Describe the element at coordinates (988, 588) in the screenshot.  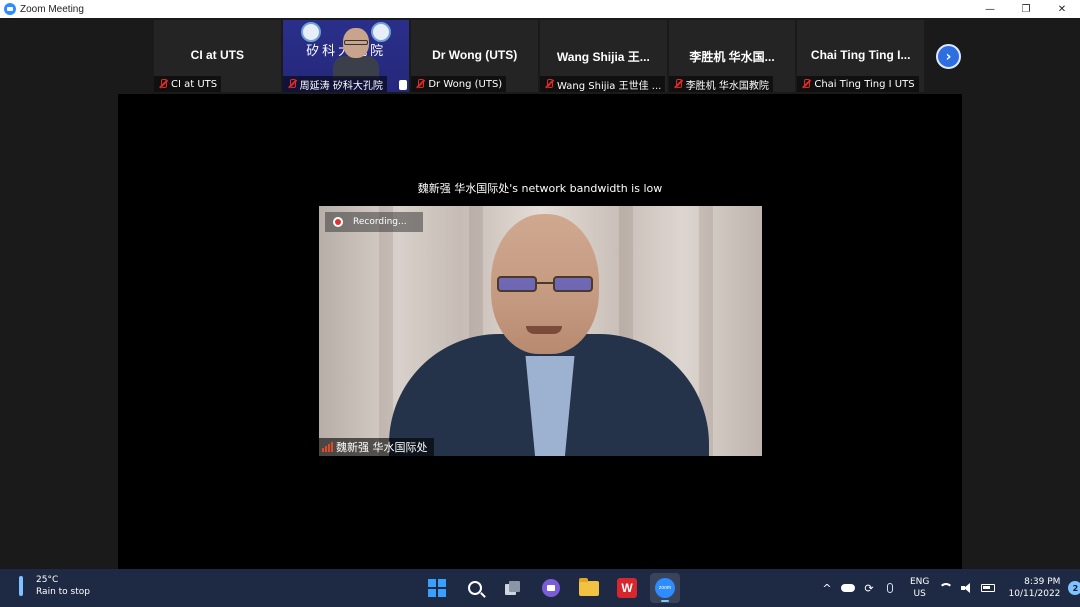
I see `battery-icon` at that location.